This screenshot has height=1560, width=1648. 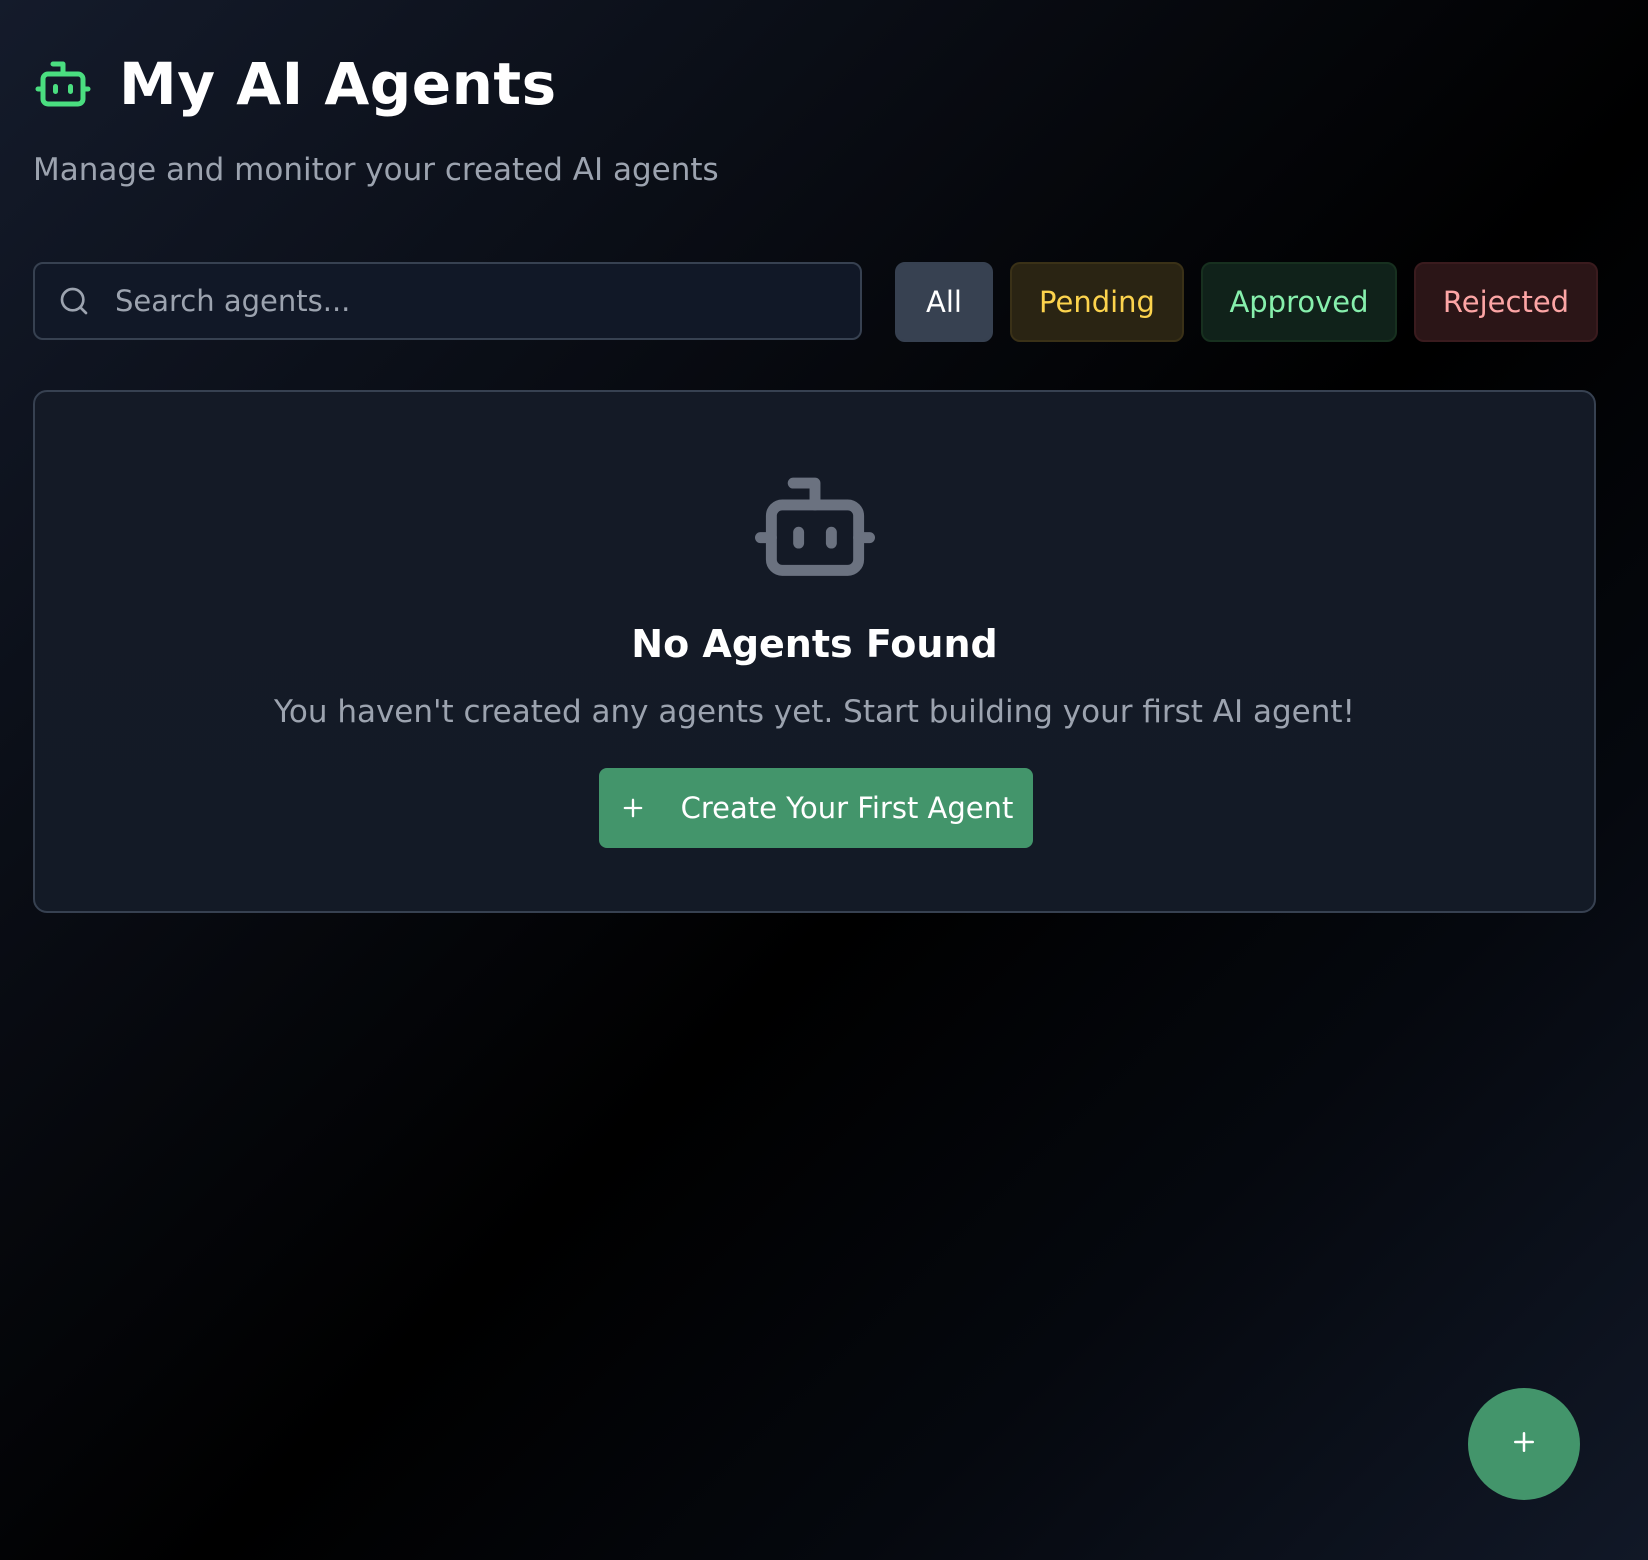 I want to click on status-filters: All Pending Approved Rejected, so click(x=1246, y=302).